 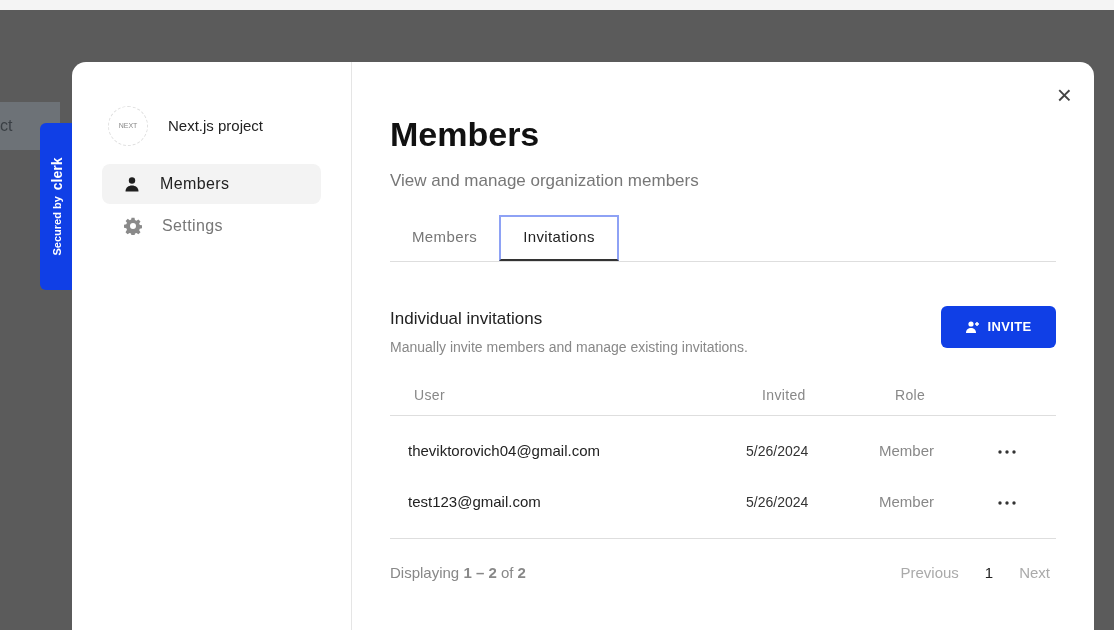 I want to click on page-button: 1, so click(x=989, y=573).